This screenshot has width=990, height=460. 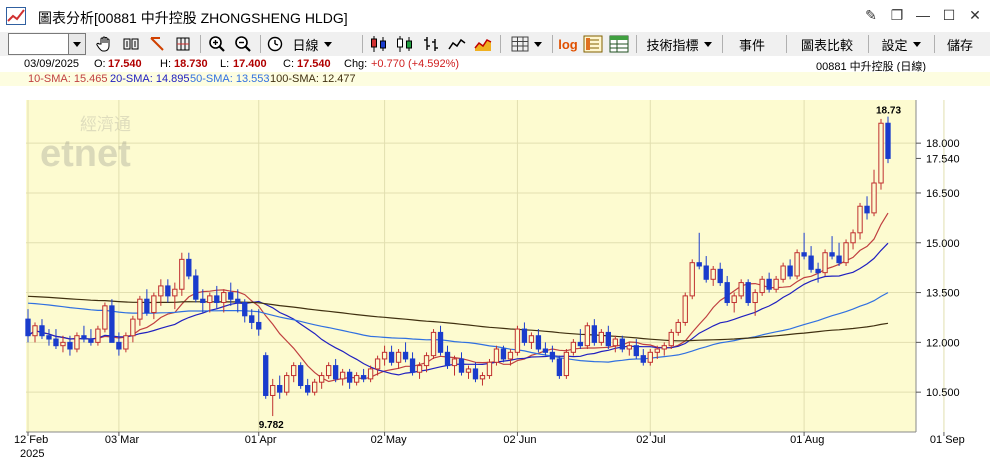 I want to click on y-tick-label: 13.500, so click(x=943, y=294).